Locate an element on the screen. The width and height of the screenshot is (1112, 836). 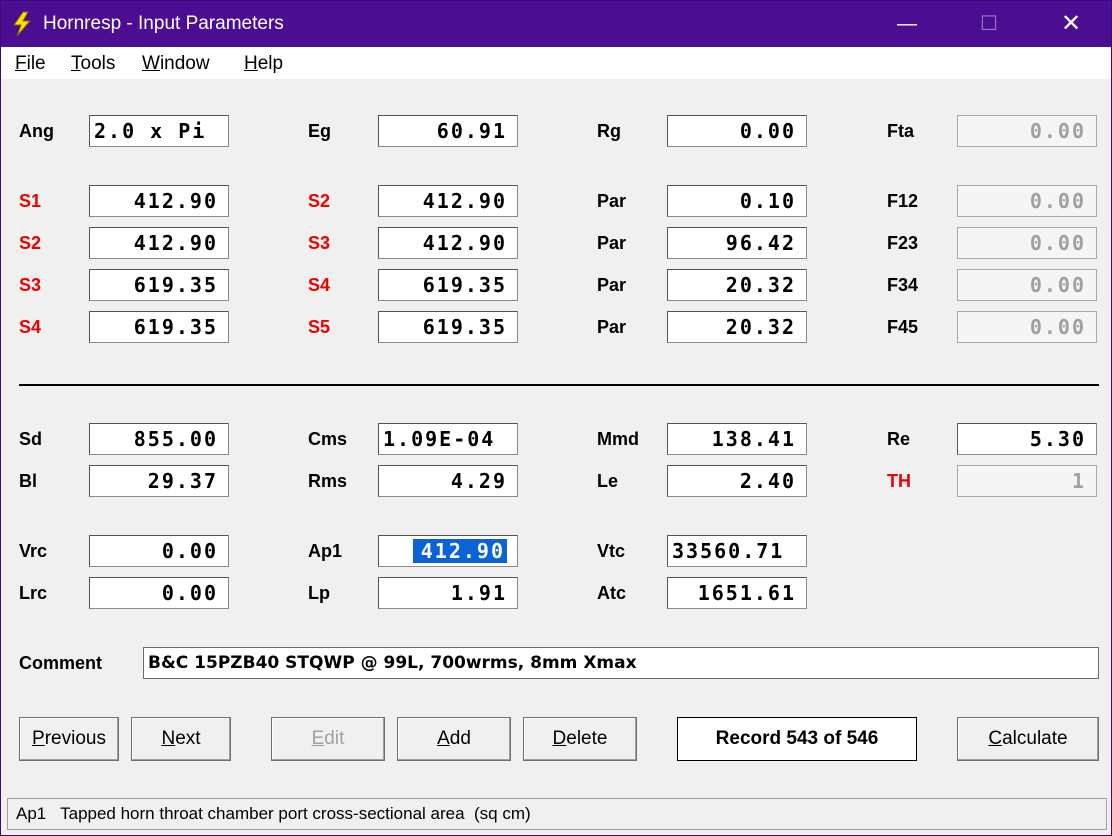
le-label: Le is located at coordinates (608, 481).